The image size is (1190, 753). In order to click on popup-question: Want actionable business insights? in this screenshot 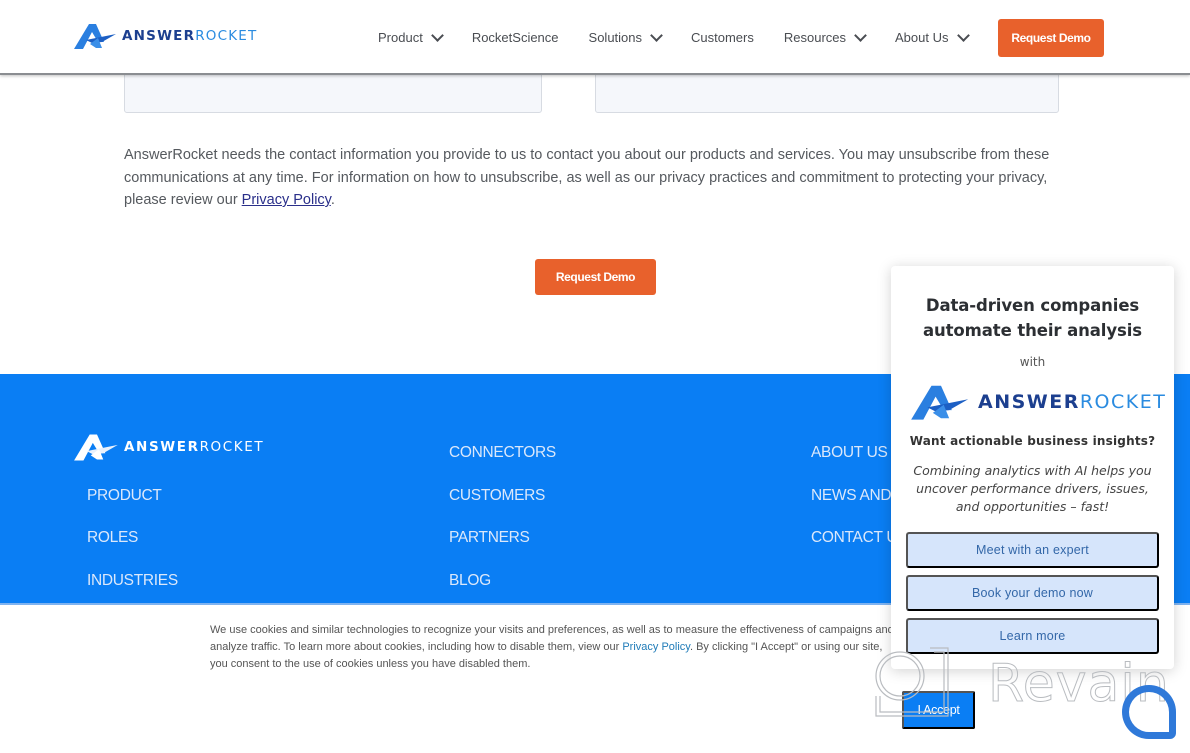, I will do `click(1032, 441)`.